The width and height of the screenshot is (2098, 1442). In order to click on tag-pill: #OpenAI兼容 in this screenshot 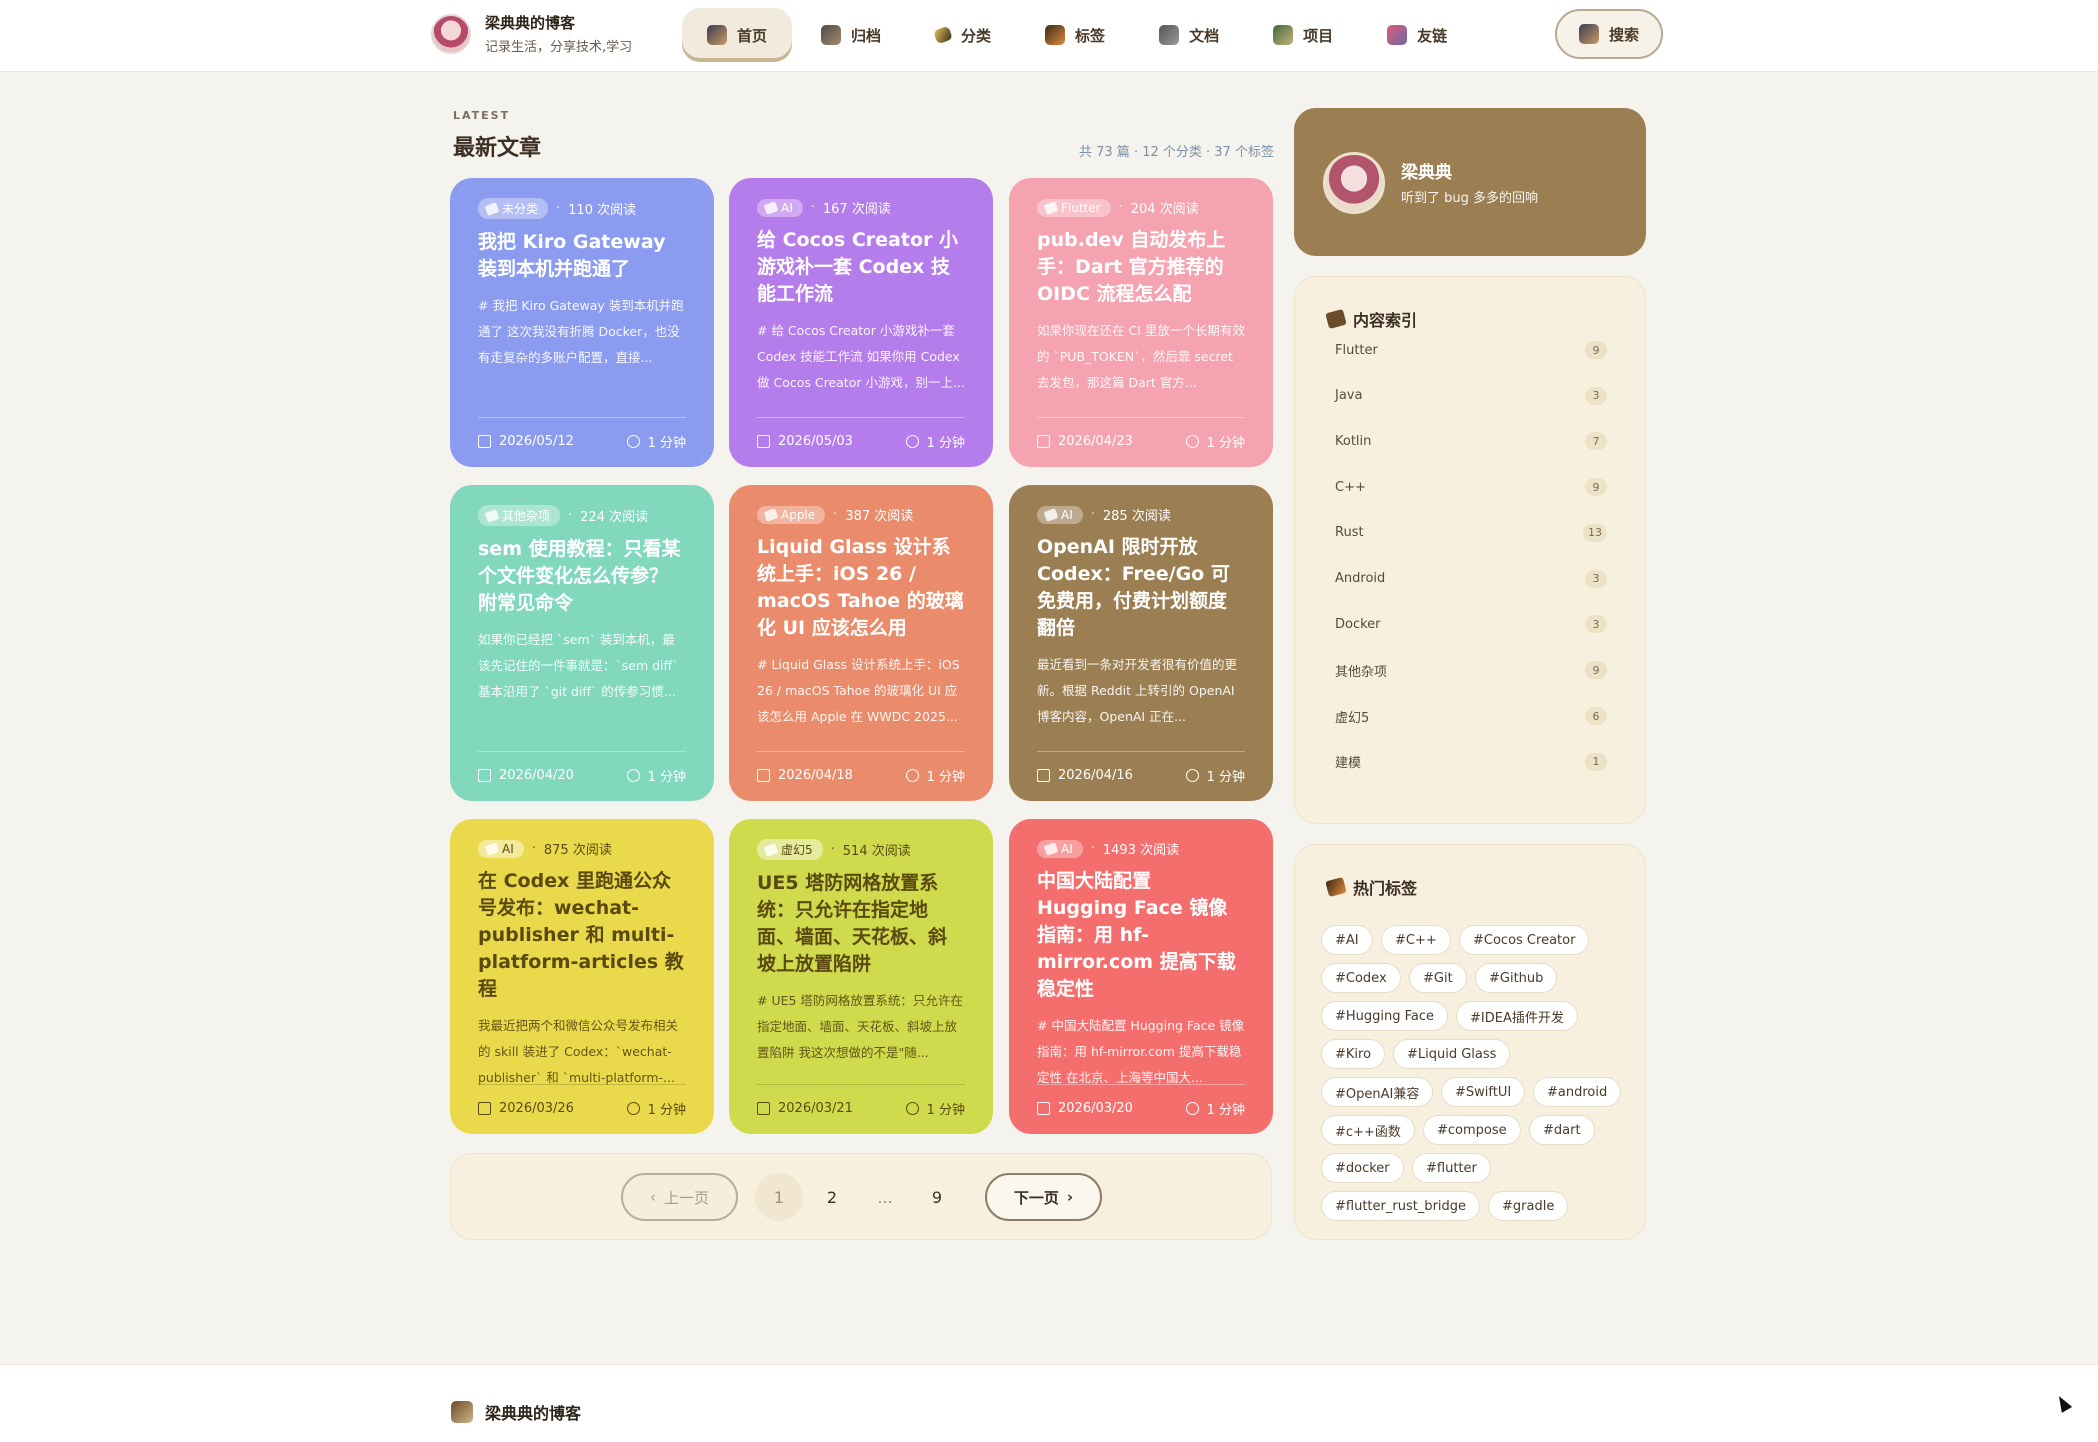, I will do `click(1377, 1092)`.